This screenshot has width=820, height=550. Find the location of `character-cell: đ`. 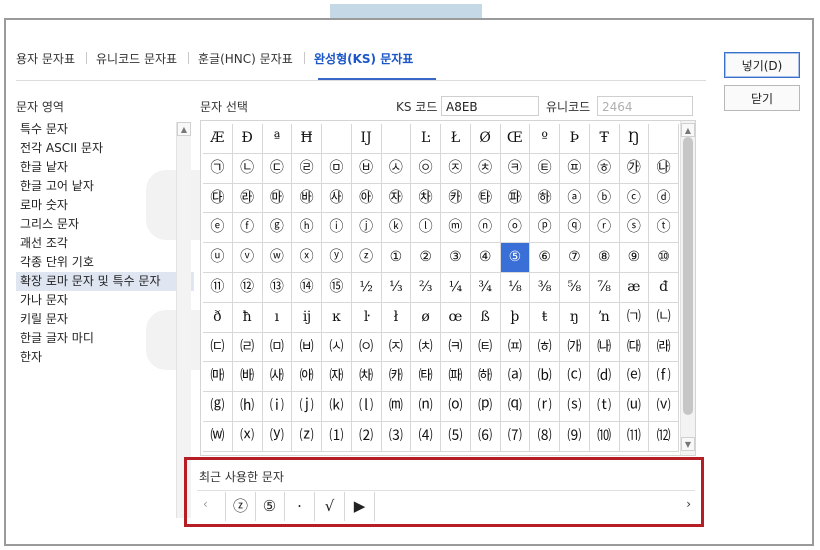

character-cell: đ is located at coordinates (664, 287).